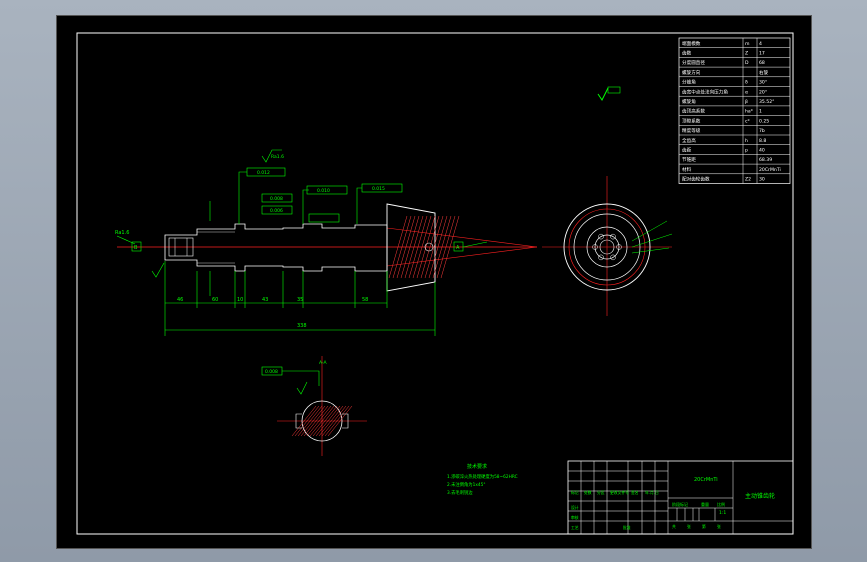 The image size is (867, 562). I want to click on param-symbol: D, so click(747, 63).